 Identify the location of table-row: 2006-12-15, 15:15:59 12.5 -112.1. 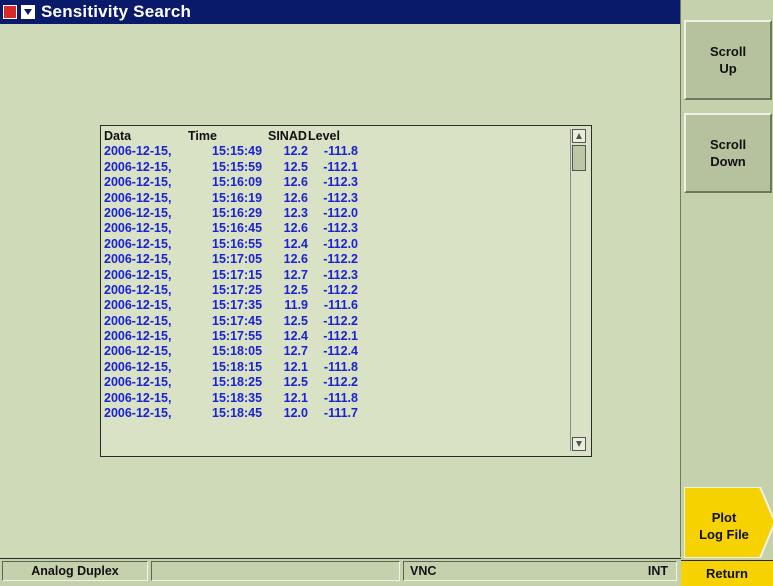
(336, 167).